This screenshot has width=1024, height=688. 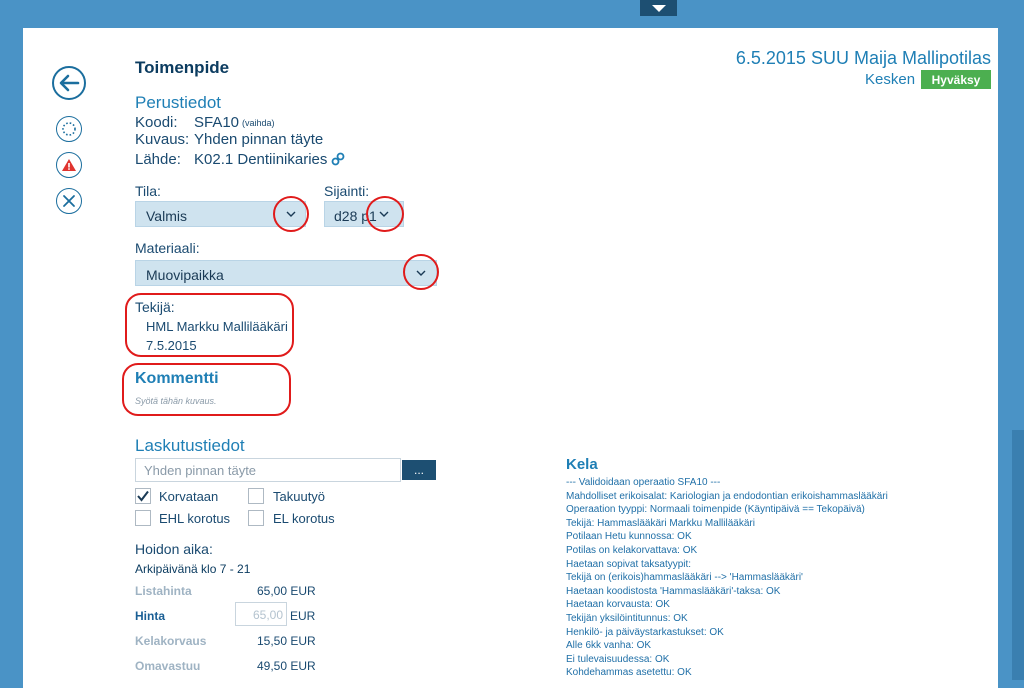 I want to click on description-label: Kuvaus:, so click(x=162, y=139).